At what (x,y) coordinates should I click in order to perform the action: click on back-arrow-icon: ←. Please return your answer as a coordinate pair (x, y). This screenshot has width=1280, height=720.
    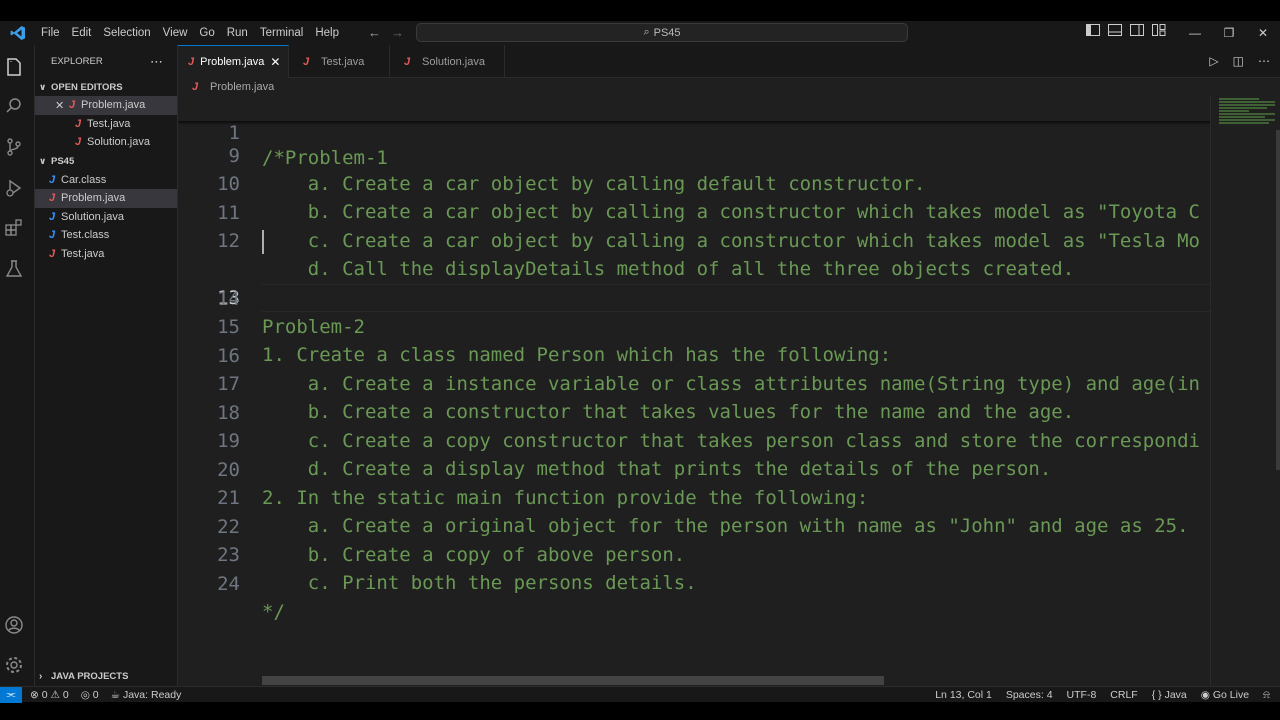
    Looking at the image, I should click on (374, 32).